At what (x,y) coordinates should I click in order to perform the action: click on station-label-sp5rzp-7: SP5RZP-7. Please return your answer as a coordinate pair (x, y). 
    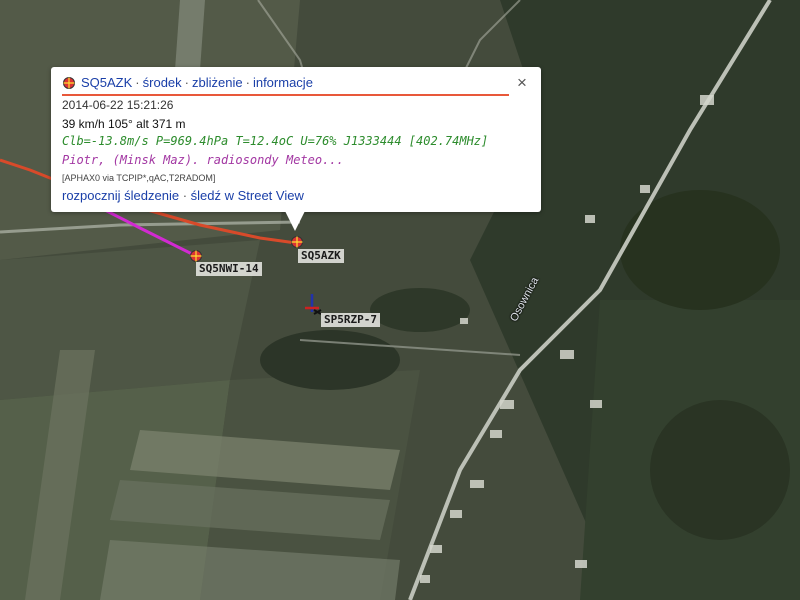
    Looking at the image, I should click on (350, 320).